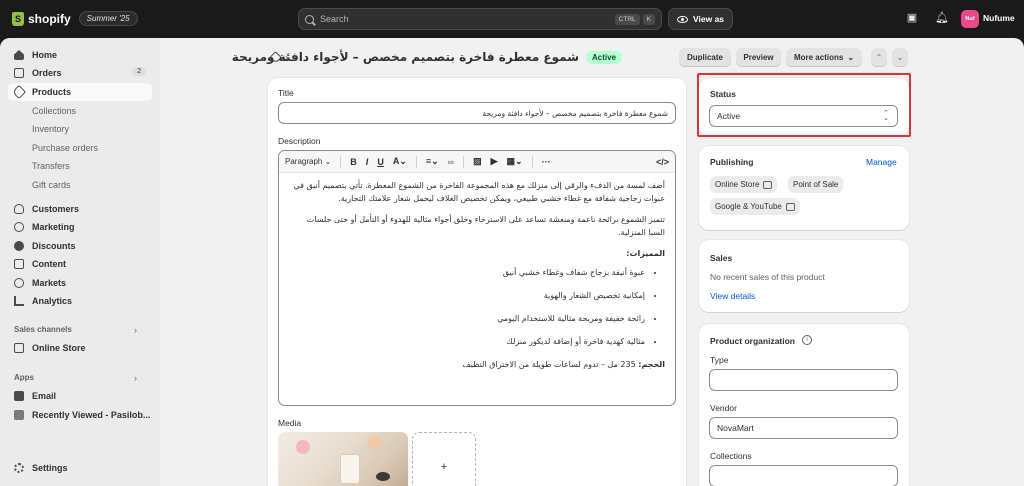 The height and width of the screenshot is (486, 1024). I want to click on sidebar-item-transfers: Transfers, so click(80, 166).